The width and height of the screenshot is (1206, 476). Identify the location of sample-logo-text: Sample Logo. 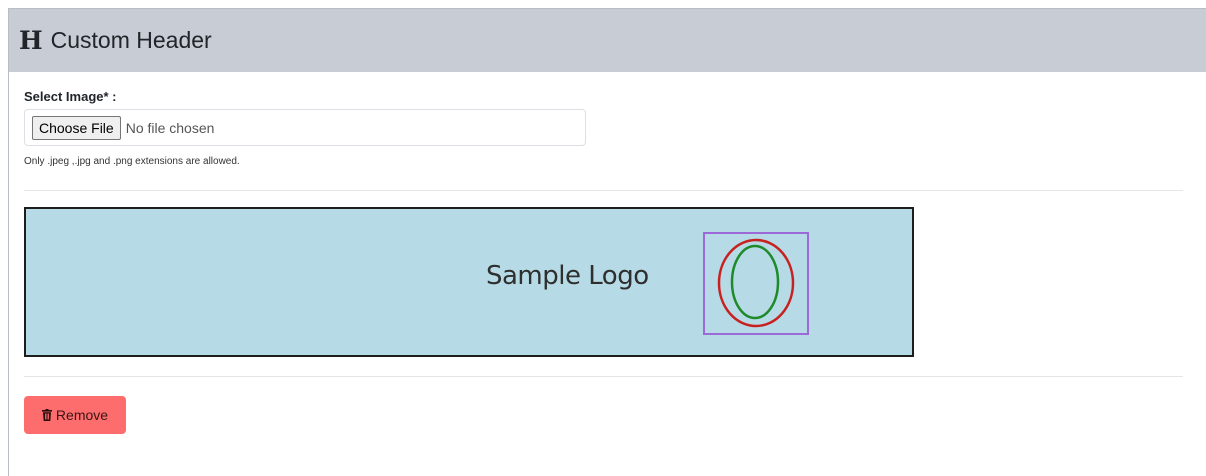
(567, 276).